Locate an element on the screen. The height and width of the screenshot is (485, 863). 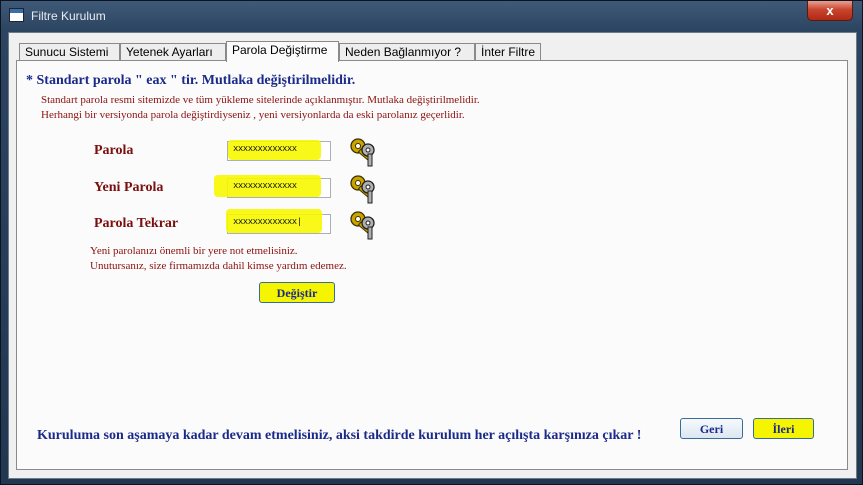
change-password-button: Değiştir is located at coordinates (297, 292).